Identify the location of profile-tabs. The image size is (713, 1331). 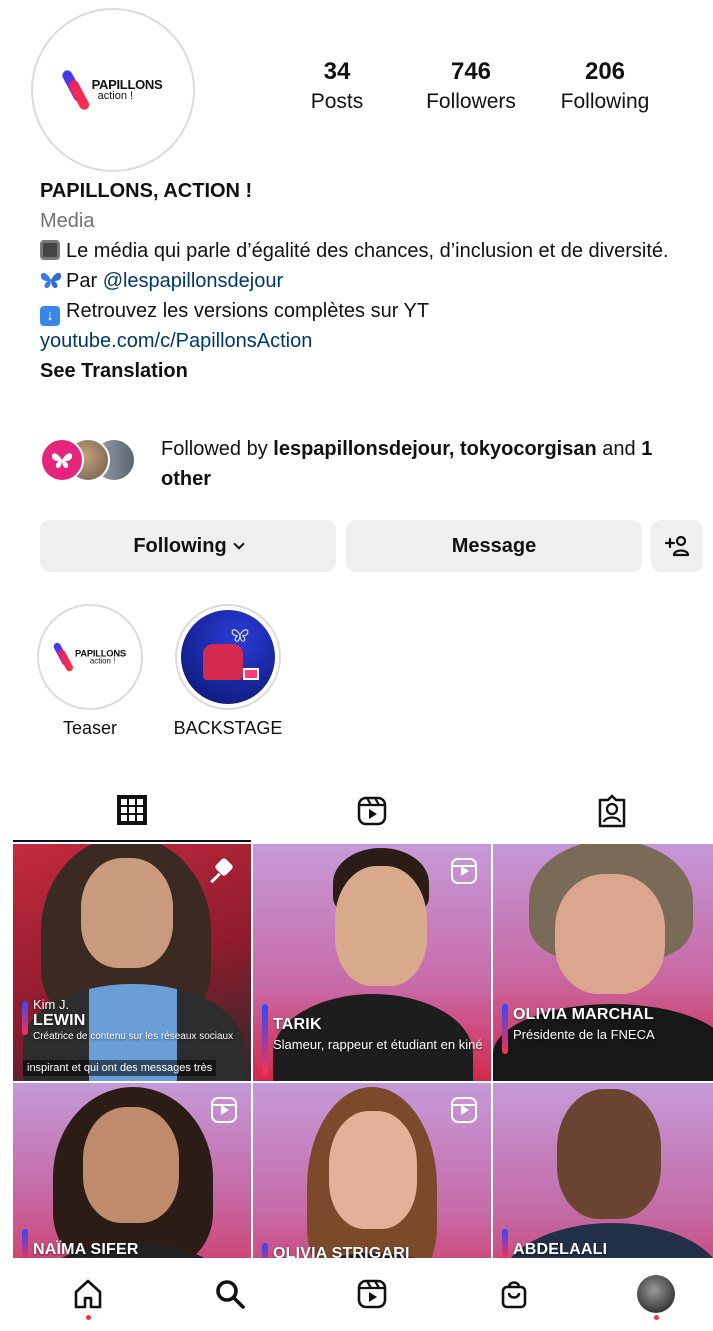
(363, 811).